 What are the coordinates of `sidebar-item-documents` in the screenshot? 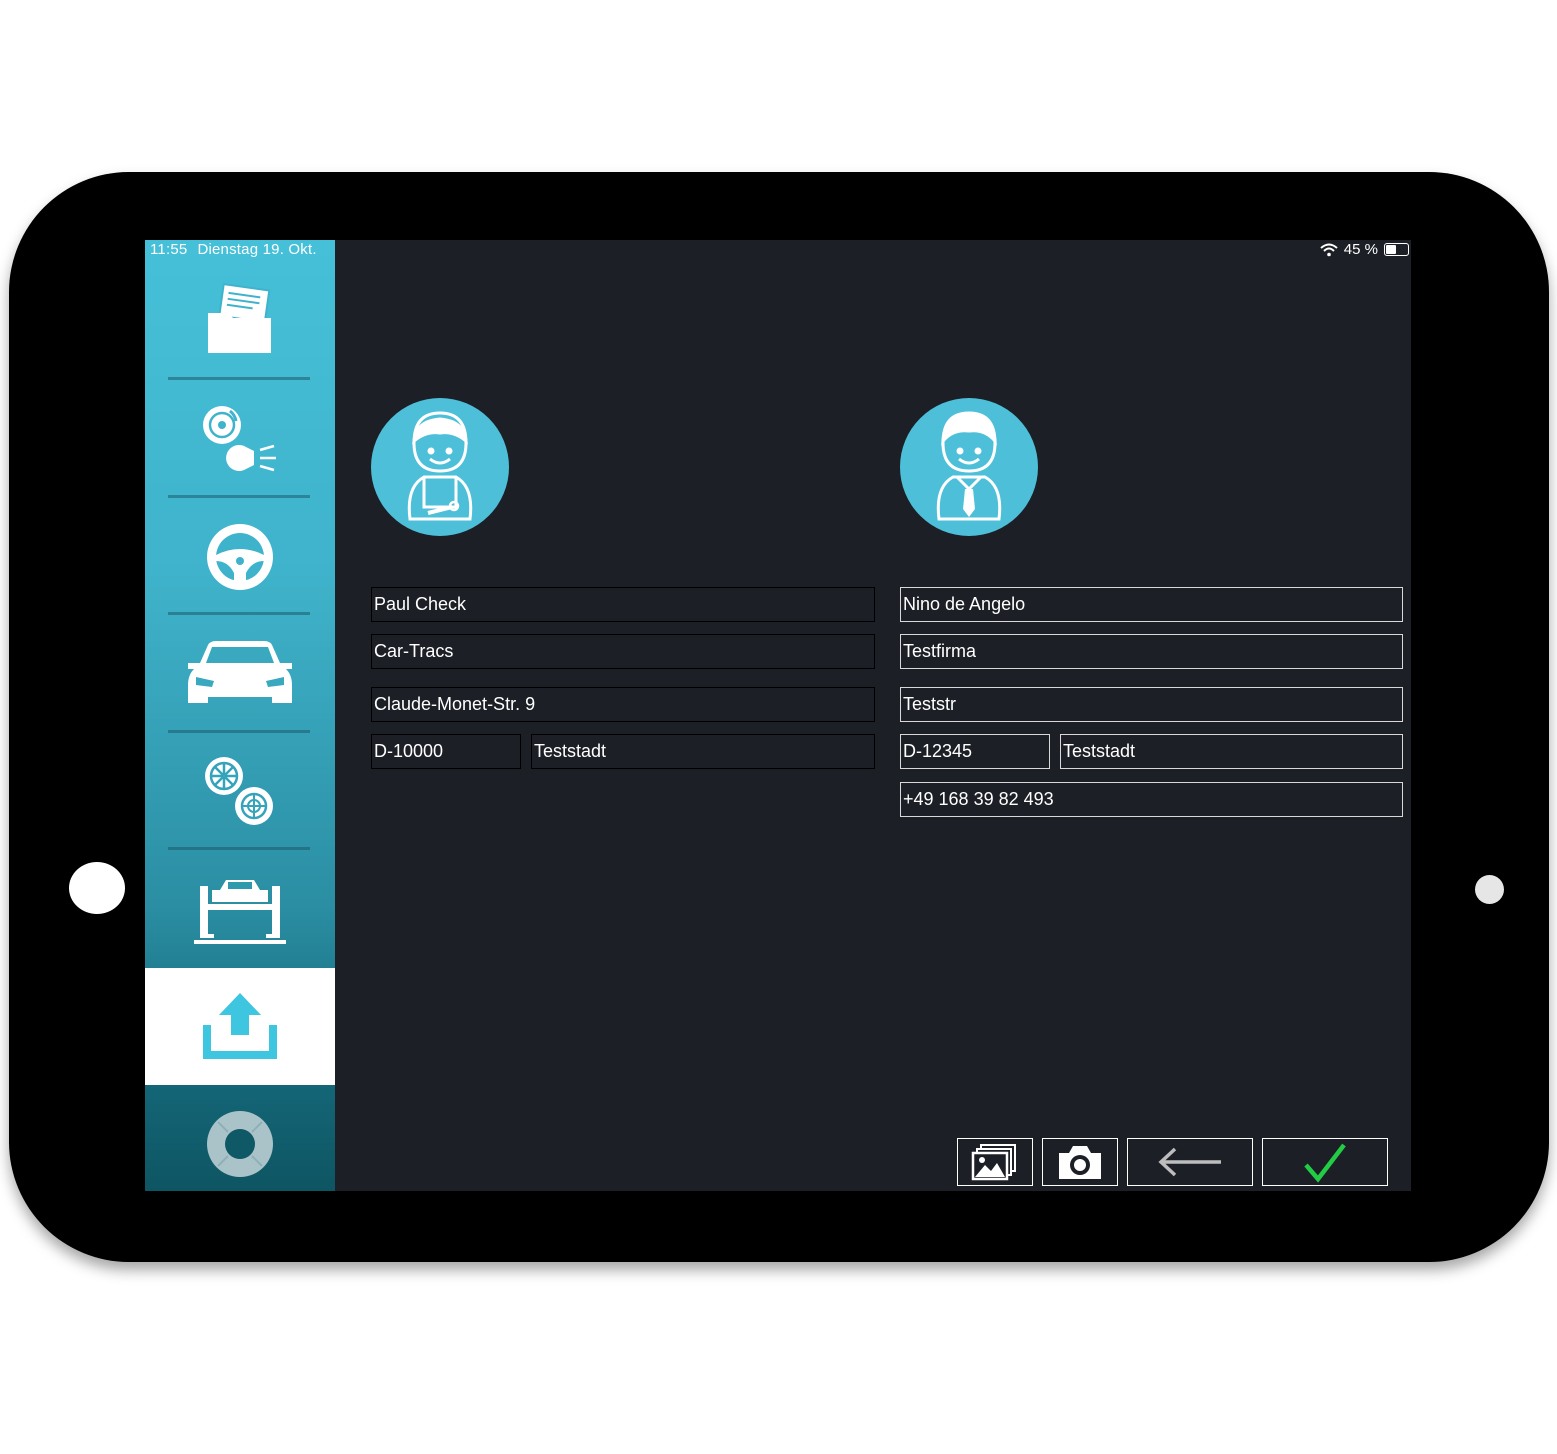 It's located at (240, 318).